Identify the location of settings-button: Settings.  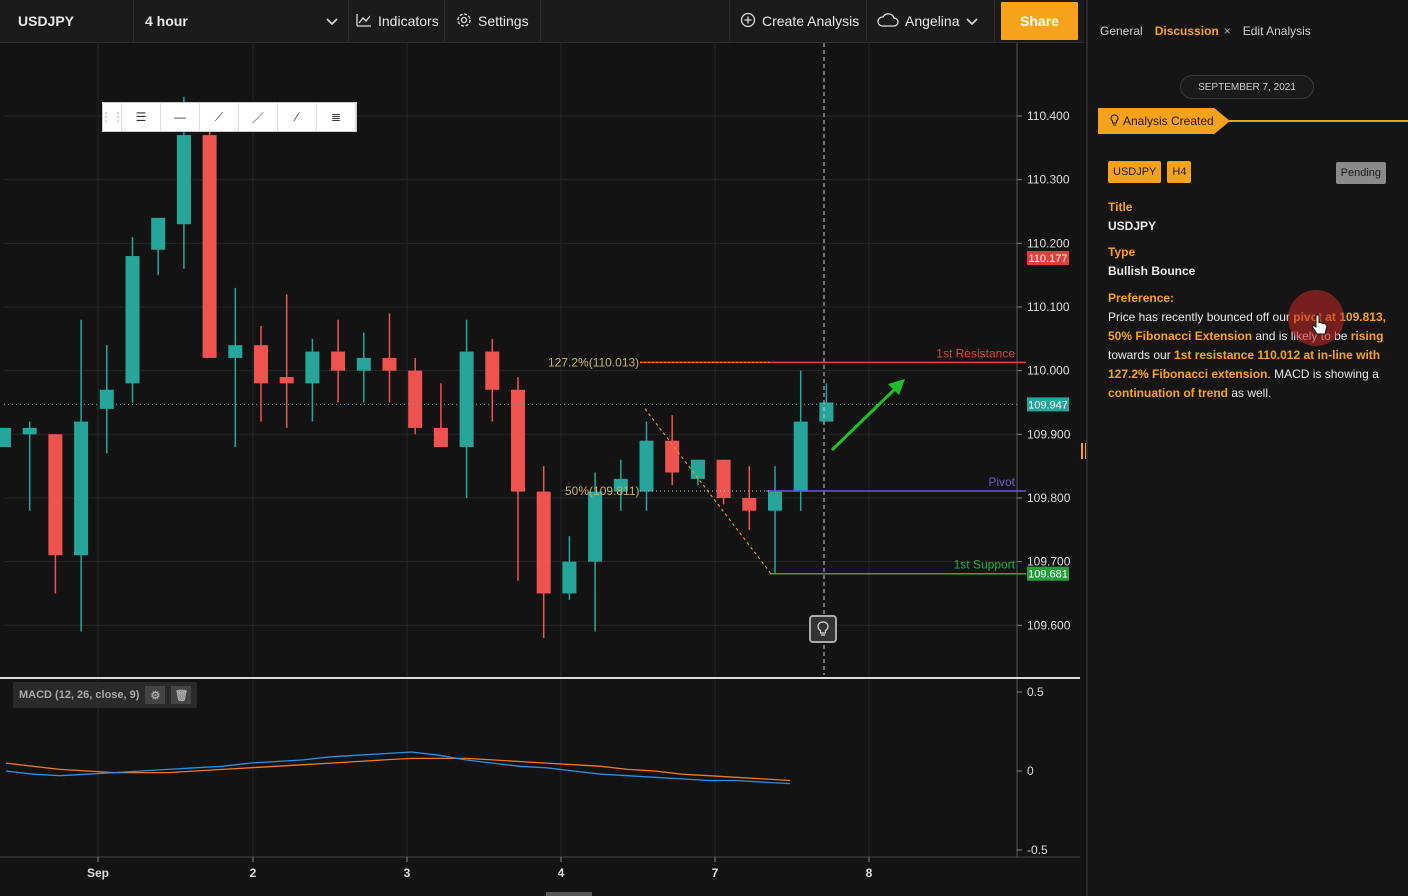
(493, 21).